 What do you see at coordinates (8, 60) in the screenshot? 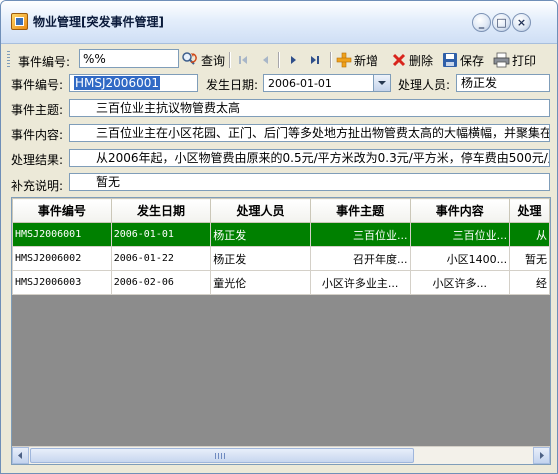
I see `toolbar-grip-icon` at bounding box center [8, 60].